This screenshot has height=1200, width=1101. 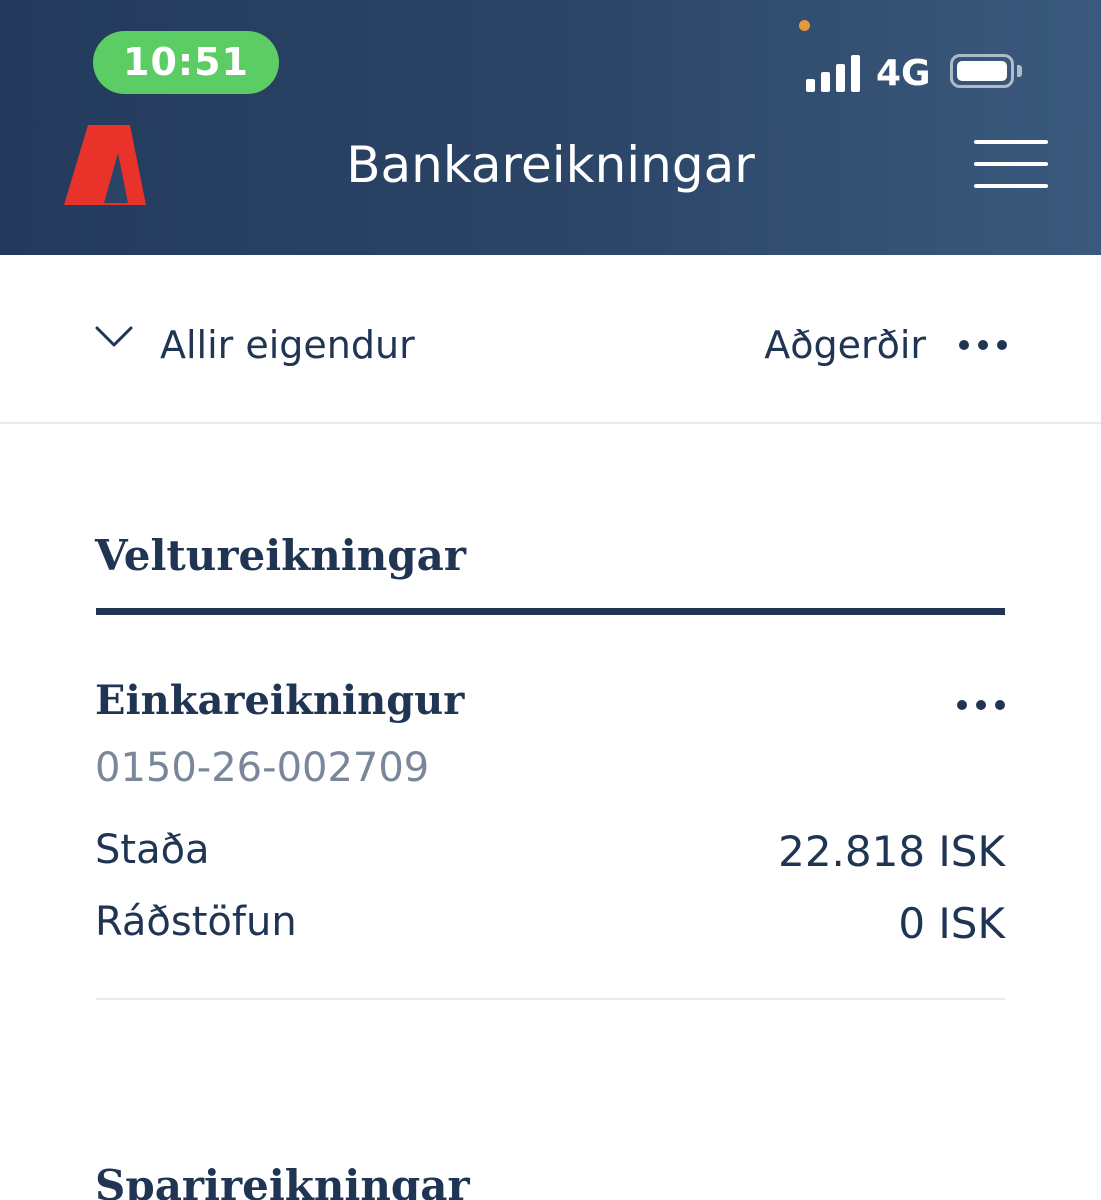 I want to click on actions-button: Aðgerðir, so click(x=885, y=345).